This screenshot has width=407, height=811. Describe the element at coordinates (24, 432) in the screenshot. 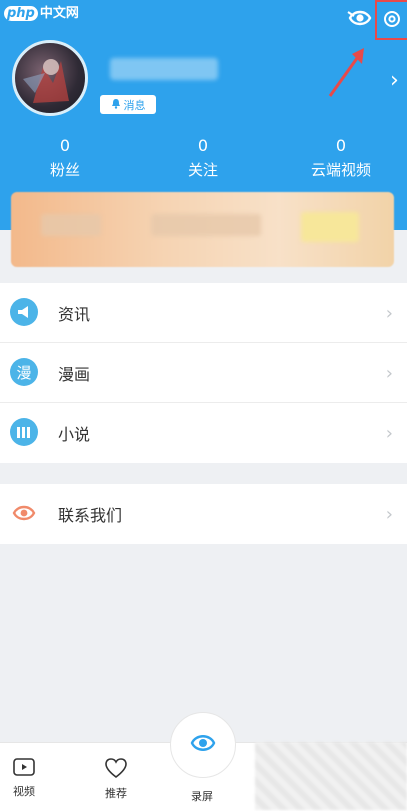

I see `book-icon` at that location.